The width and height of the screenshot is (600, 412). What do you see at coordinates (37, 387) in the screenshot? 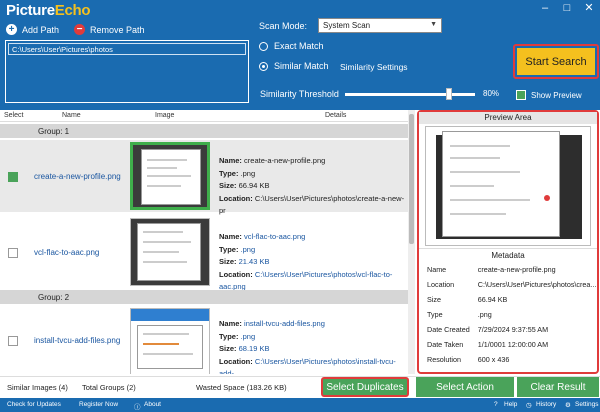
I see `similar-images-count: Similar Images (4)` at bounding box center [37, 387].